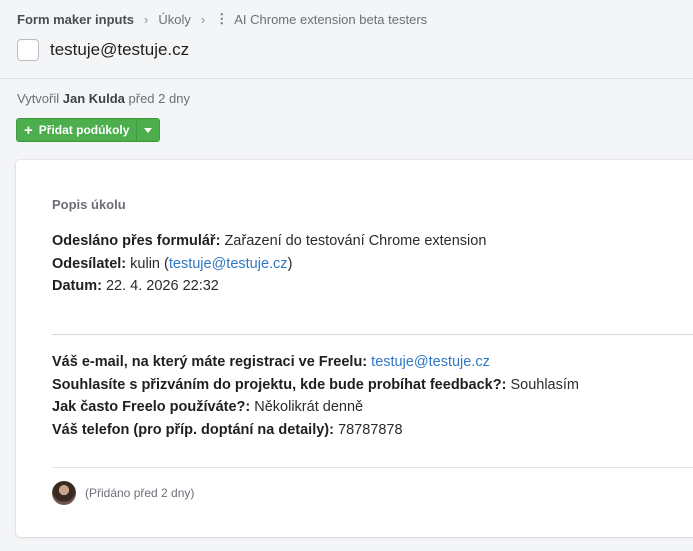 The image size is (693, 551). Describe the element at coordinates (149, 263) in the screenshot. I see `sender-name: kulin (` at that location.